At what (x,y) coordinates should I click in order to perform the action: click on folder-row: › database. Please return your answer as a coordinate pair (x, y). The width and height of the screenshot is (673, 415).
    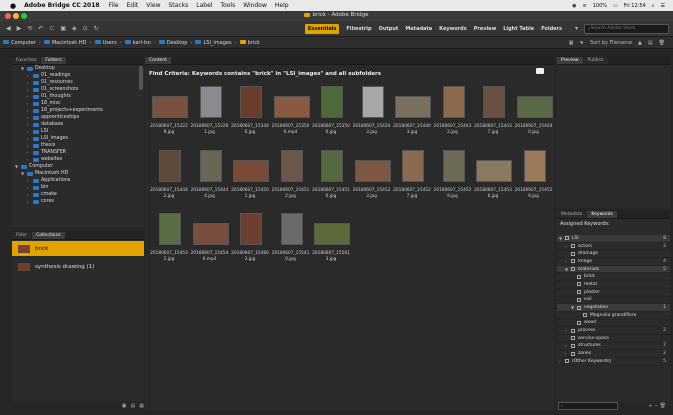
    Looking at the image, I should click on (78, 124).